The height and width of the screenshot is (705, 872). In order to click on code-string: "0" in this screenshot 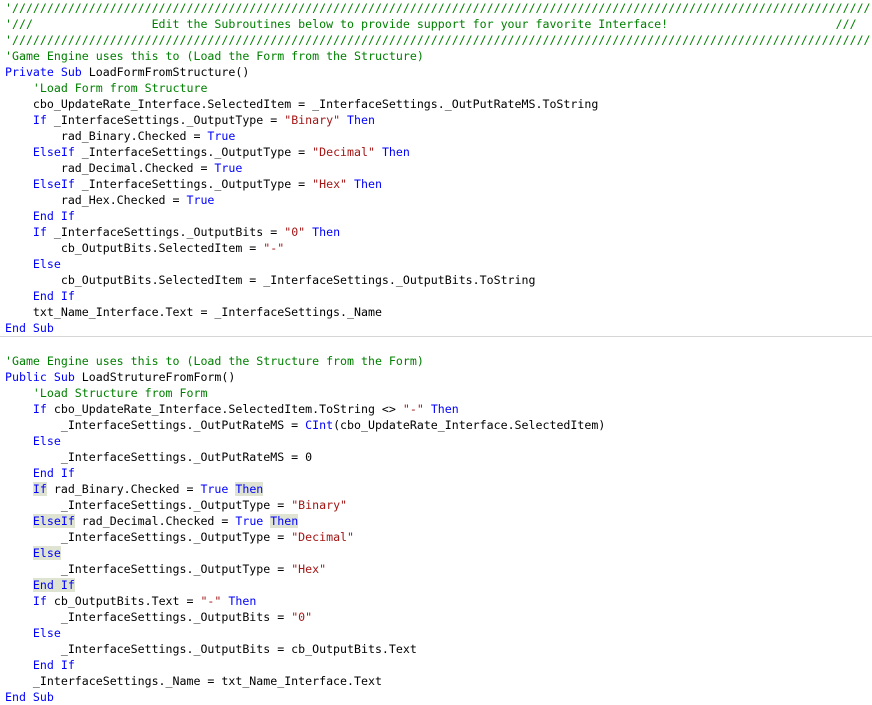, I will do `click(295, 232)`.